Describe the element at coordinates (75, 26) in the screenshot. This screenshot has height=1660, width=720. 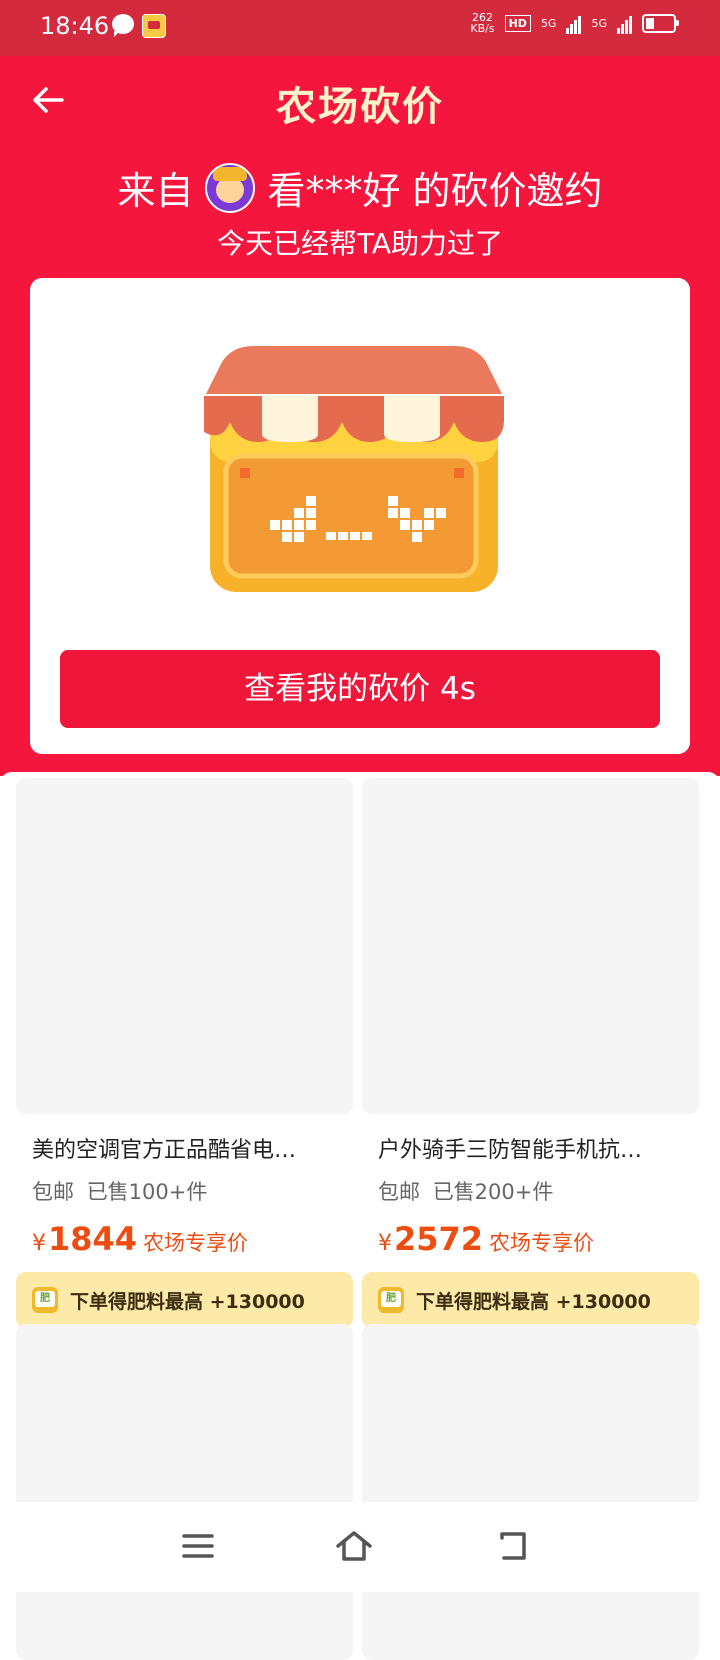
I see `status-time: 18:46` at that location.